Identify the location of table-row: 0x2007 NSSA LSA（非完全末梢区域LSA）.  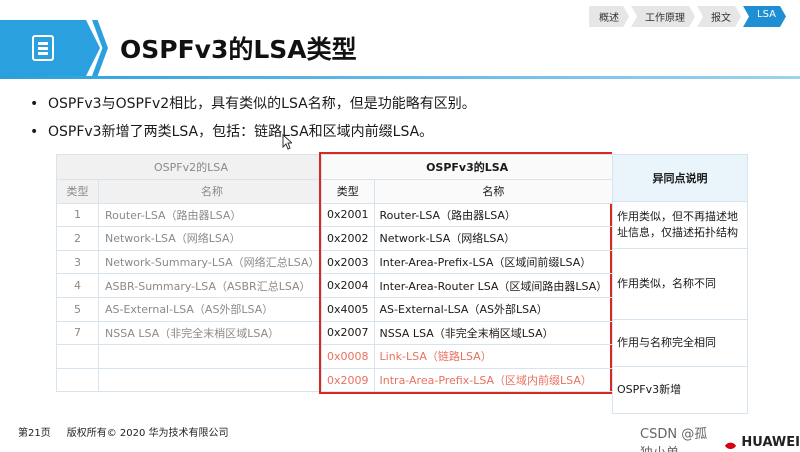
(467, 333).